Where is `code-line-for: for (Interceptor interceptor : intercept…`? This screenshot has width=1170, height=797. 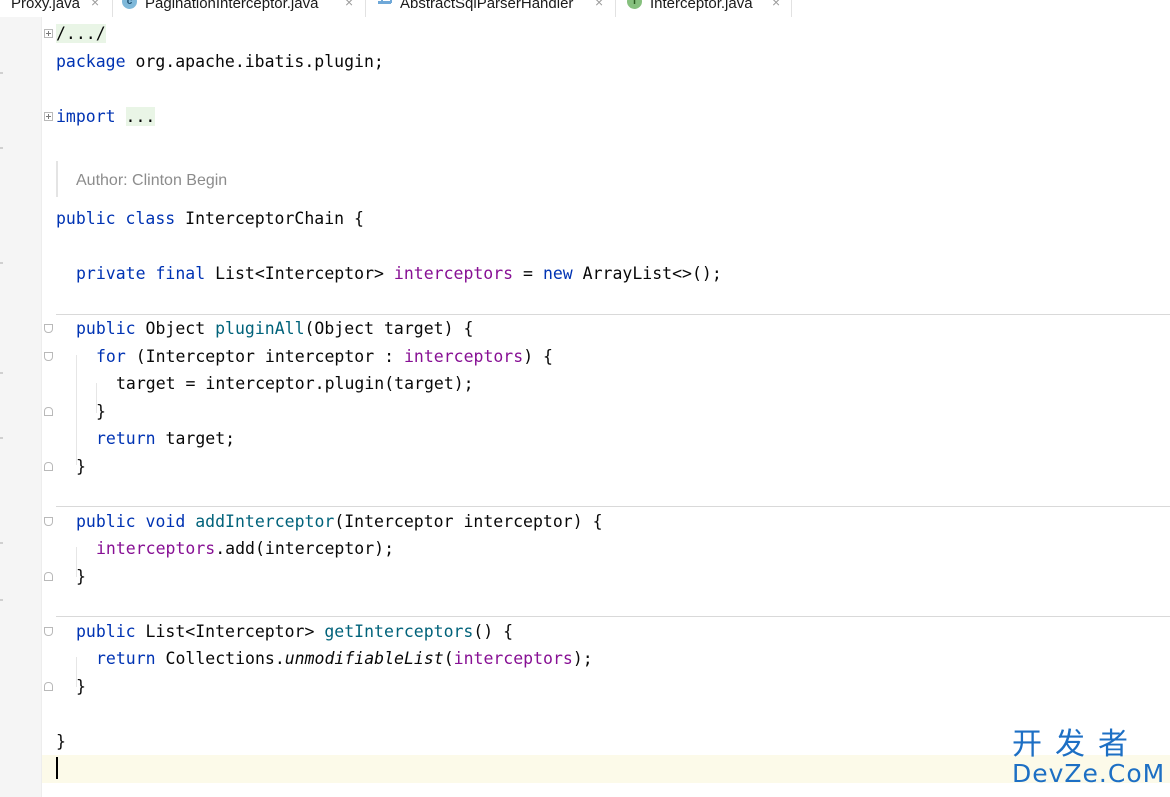
code-line-for: for (Interceptor interceptor : intercept… is located at coordinates (324, 357).